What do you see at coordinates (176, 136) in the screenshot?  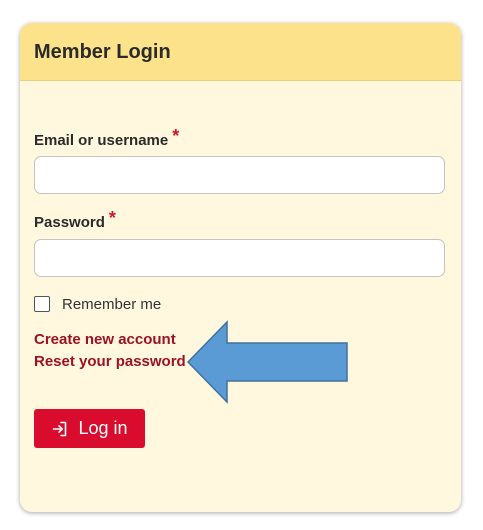 I see `email-required-mark: *` at bounding box center [176, 136].